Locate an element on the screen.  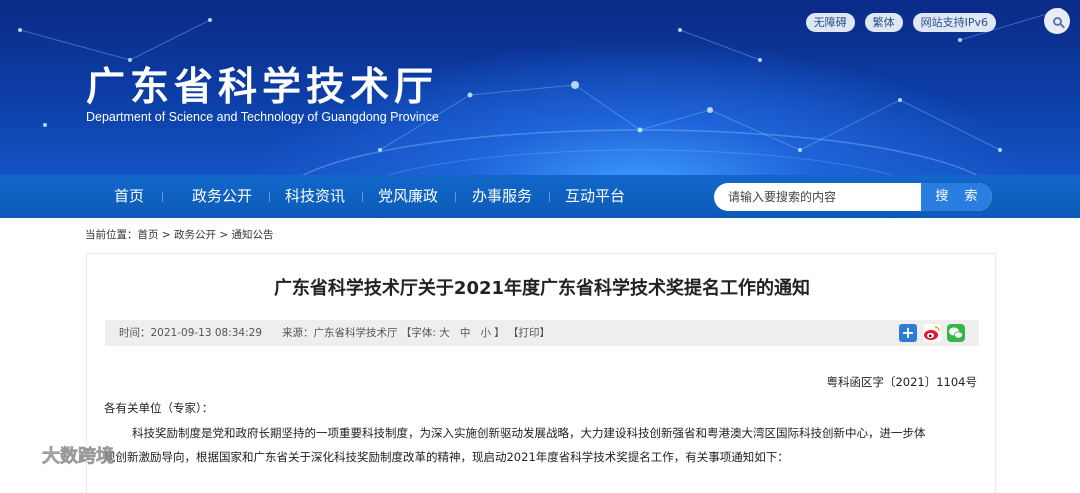
article-title: 广东省科学技术厅关于2021年度广东省科学技术奖提名工作的通知 is located at coordinates (542, 288).